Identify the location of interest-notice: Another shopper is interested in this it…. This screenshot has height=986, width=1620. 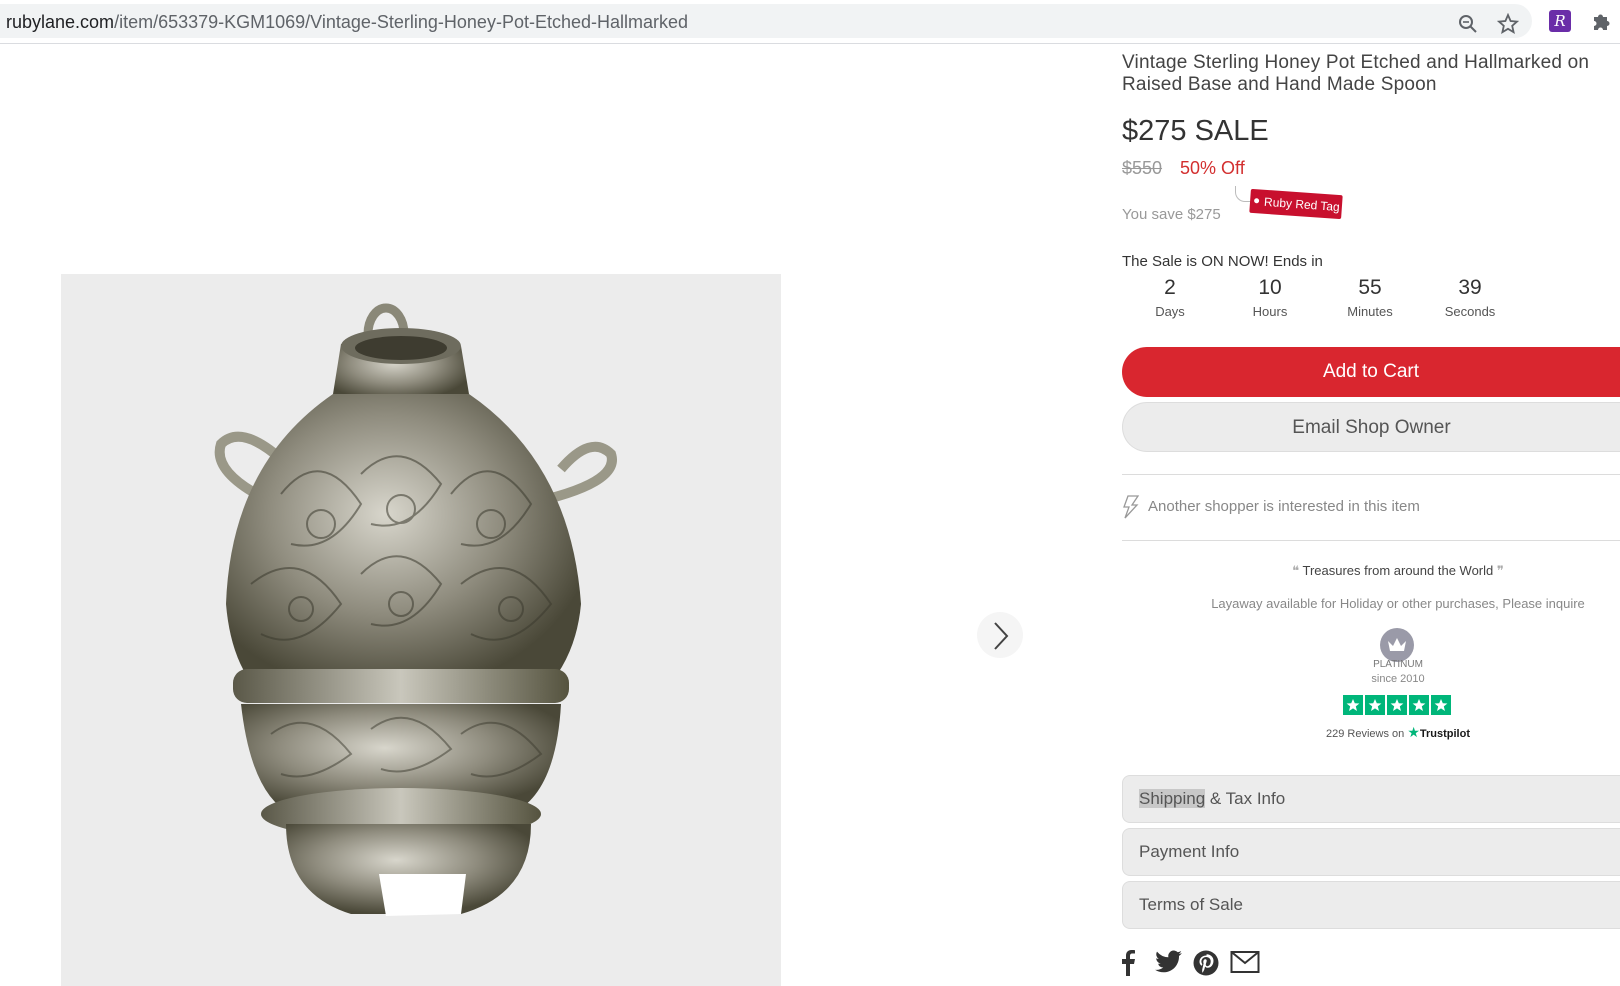
(1271, 507).